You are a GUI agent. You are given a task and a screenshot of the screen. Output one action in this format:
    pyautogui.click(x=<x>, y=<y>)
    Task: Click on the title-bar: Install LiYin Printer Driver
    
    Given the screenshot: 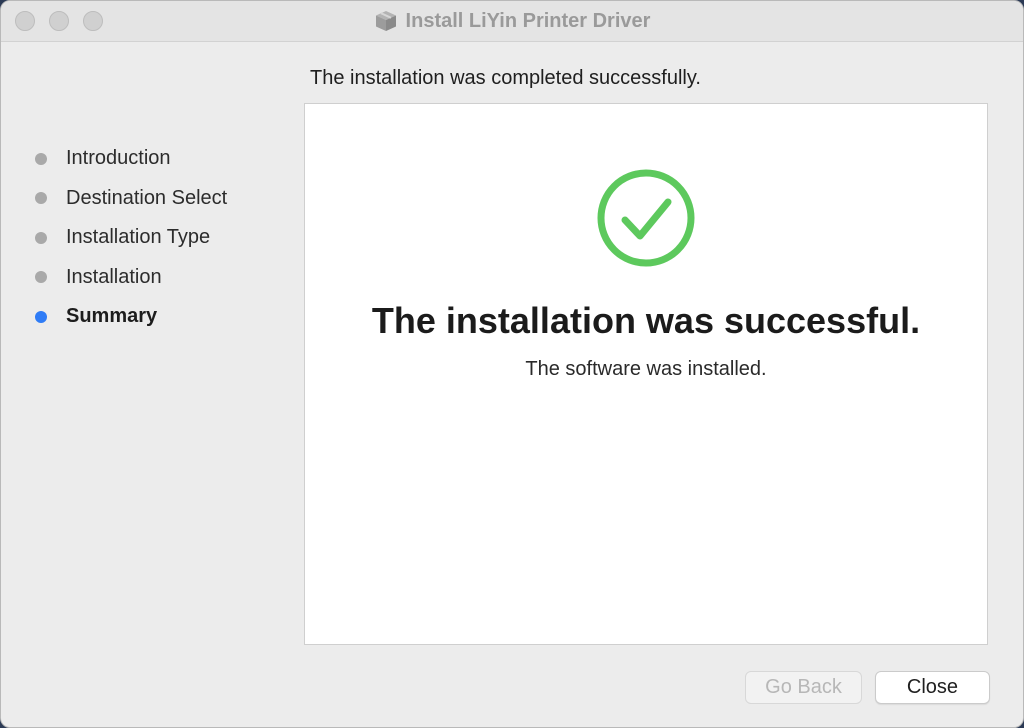 What is the action you would take?
    pyautogui.click(x=512, y=21)
    